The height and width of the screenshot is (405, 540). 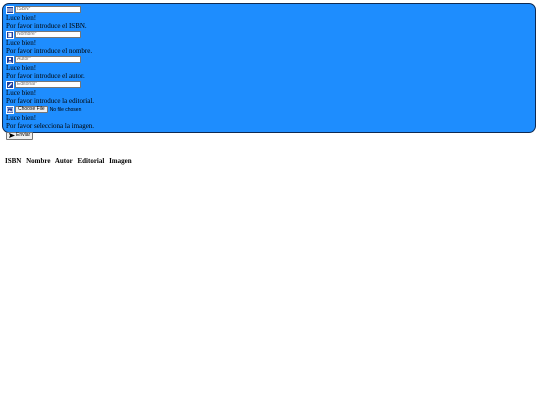 What do you see at coordinates (12, 135) in the screenshot?
I see `send-icon` at bounding box center [12, 135].